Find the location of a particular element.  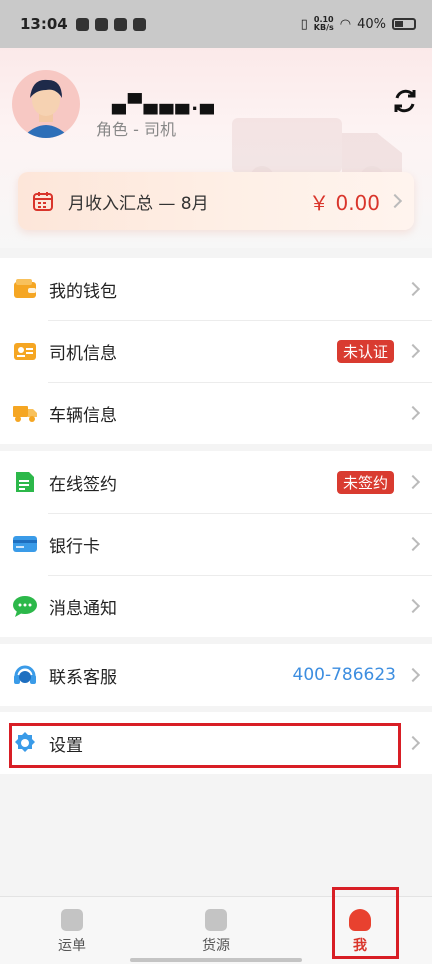

avatar is located at coordinates (46, 104).